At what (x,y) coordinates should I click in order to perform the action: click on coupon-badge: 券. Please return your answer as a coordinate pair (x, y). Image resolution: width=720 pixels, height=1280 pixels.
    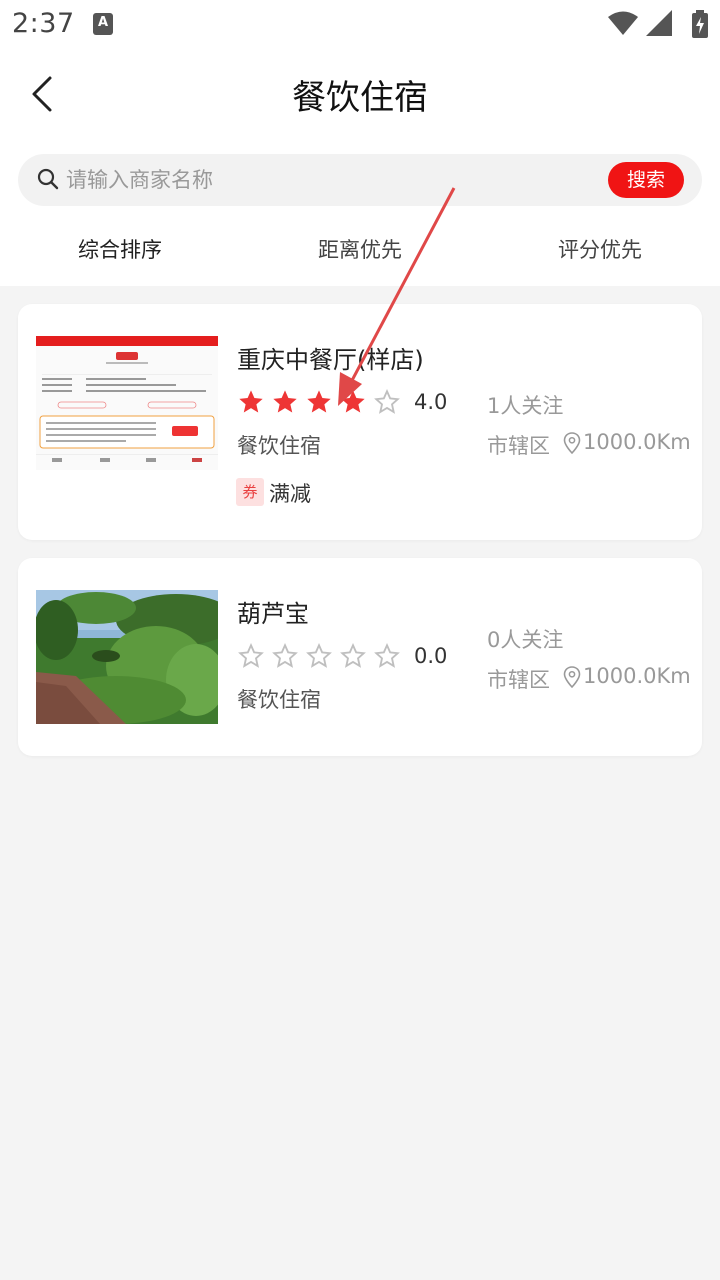
    Looking at the image, I should click on (250, 492).